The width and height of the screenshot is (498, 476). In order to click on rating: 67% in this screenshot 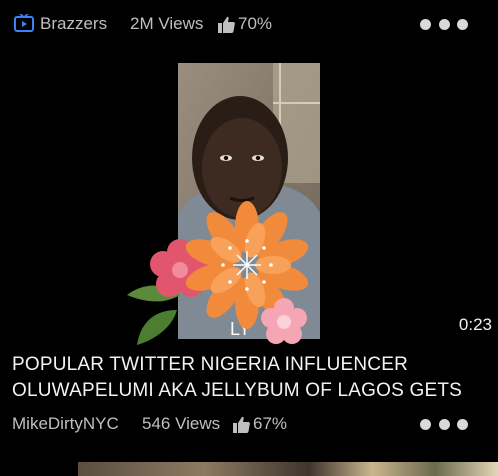, I will do `click(260, 424)`.